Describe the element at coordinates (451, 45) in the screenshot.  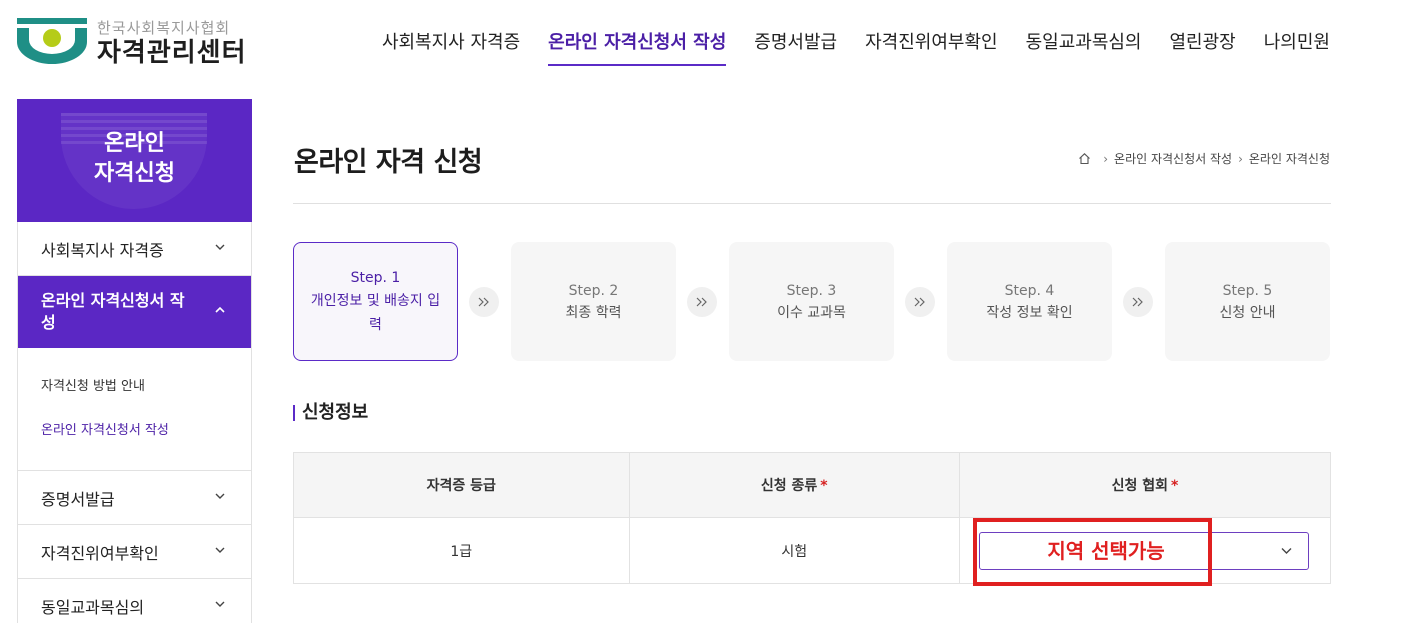
I see `nav-item-certificate: 사회복지사 자격증` at that location.